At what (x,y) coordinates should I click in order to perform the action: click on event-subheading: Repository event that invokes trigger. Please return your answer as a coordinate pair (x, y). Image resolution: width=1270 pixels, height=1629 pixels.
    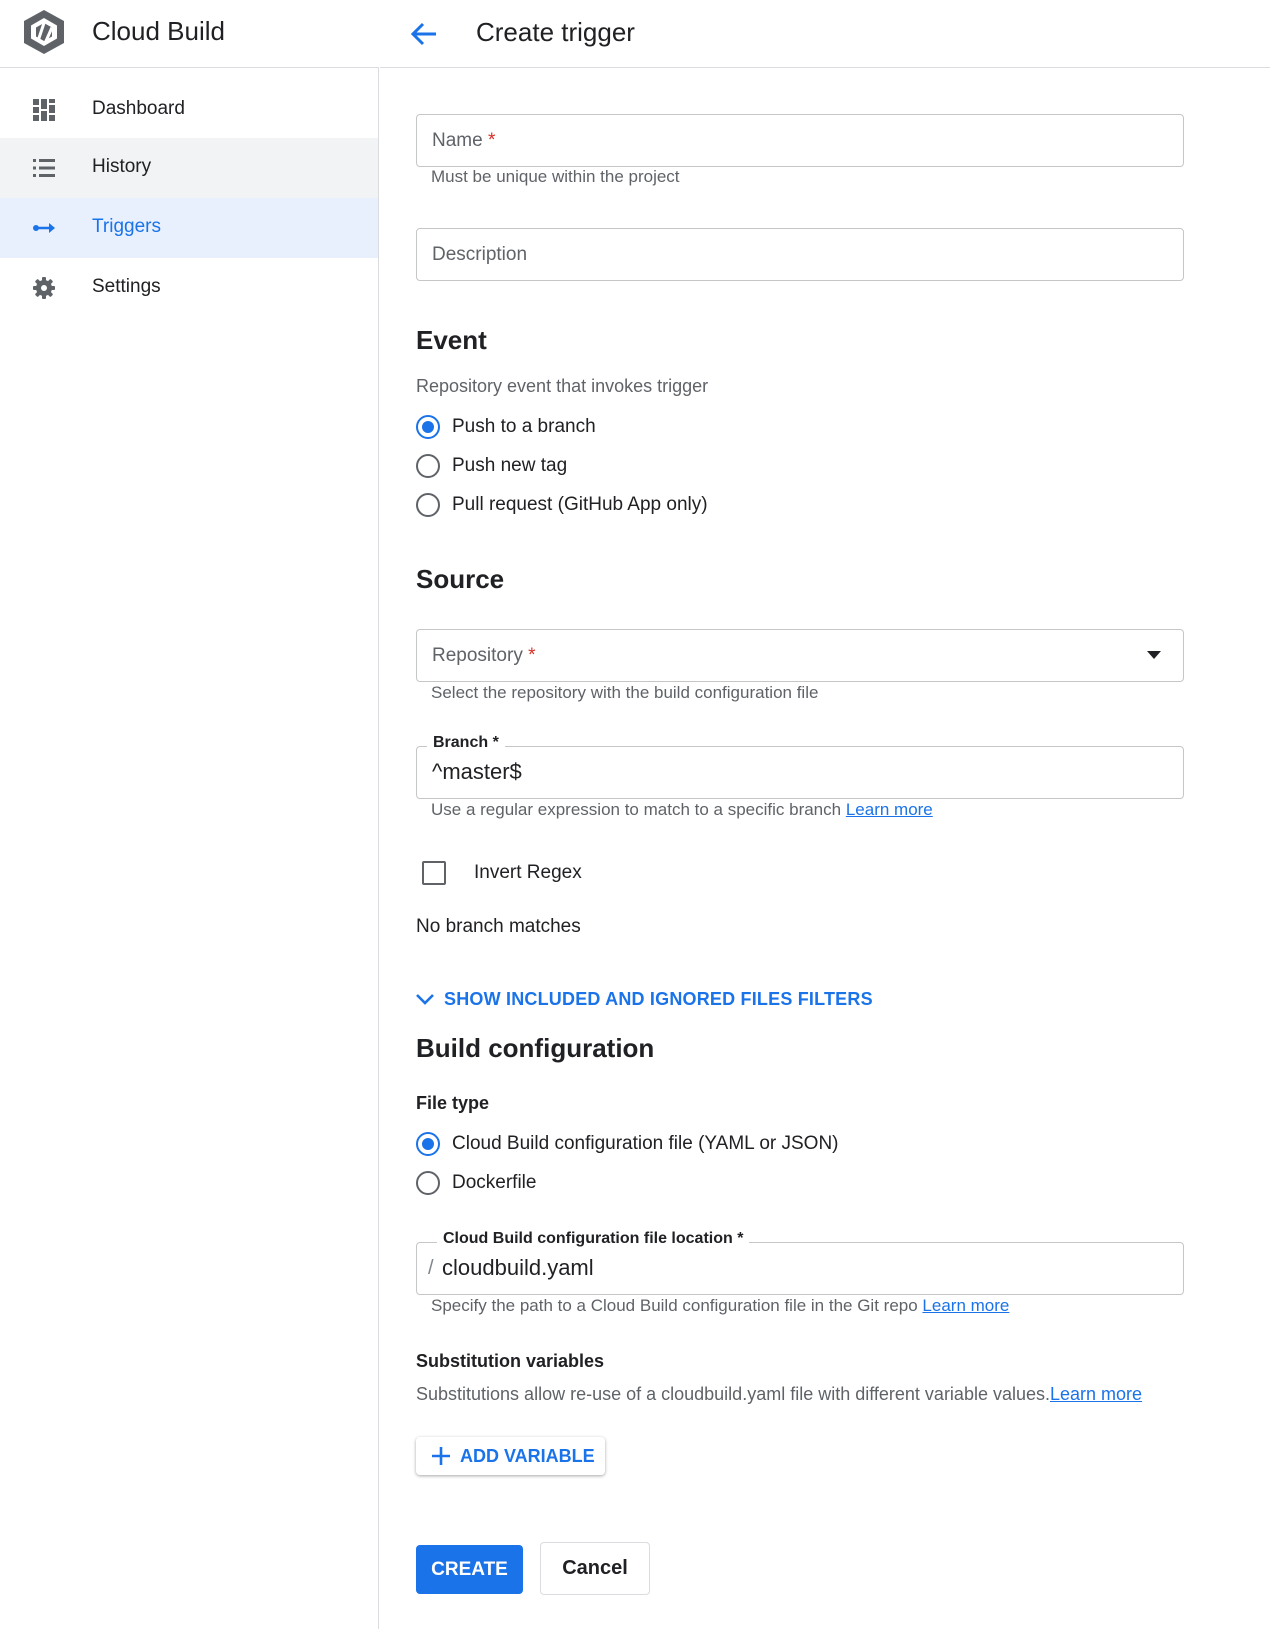
    Looking at the image, I should click on (562, 386).